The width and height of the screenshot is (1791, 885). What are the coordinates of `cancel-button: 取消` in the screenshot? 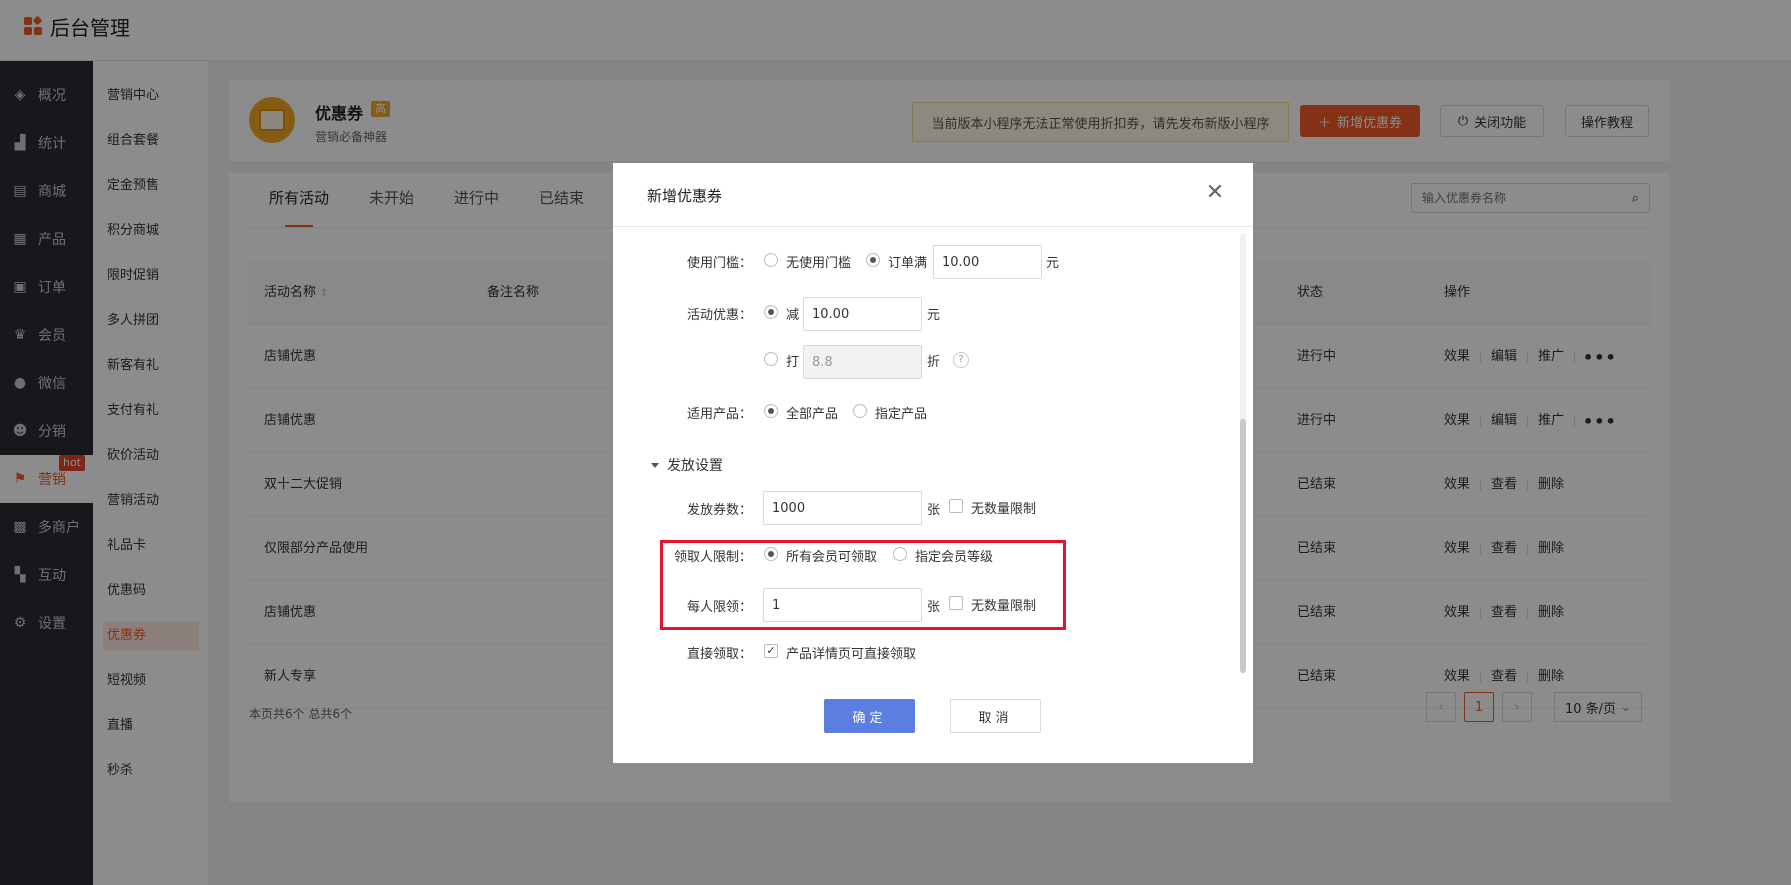 It's located at (995, 716).